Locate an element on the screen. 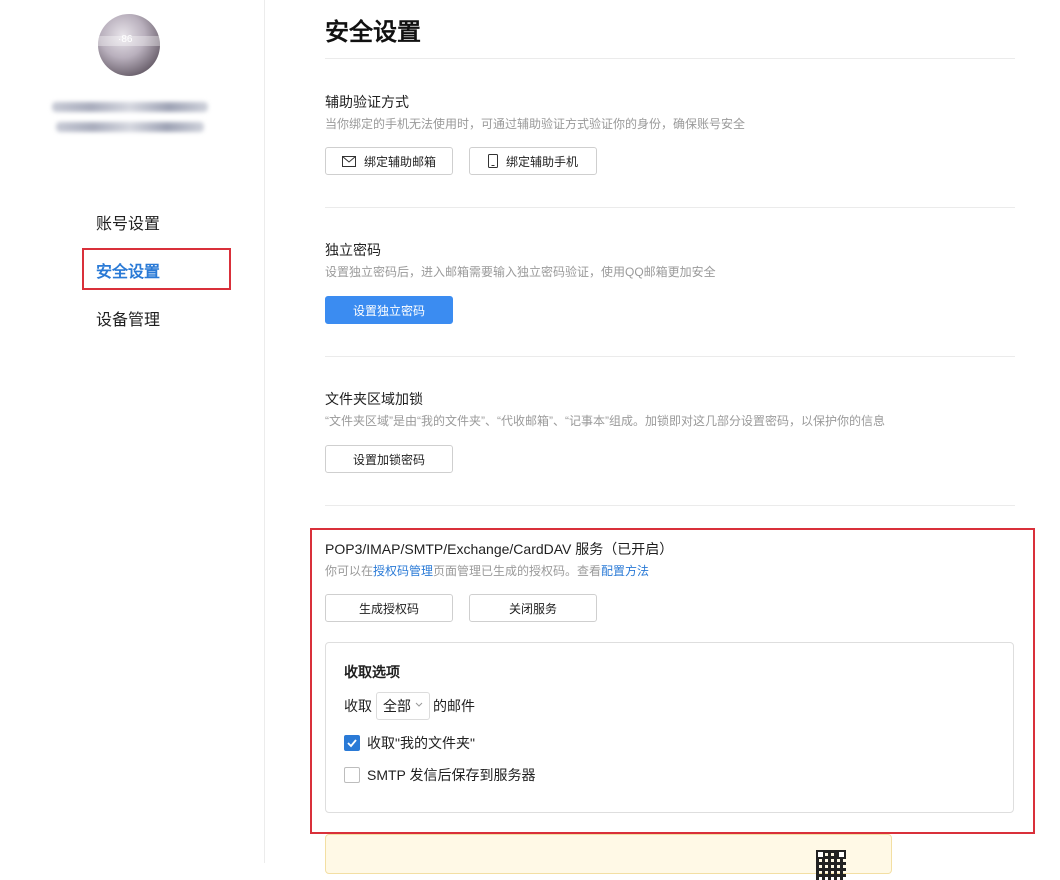  avatar-text: ·86 is located at coordinates (125, 39).